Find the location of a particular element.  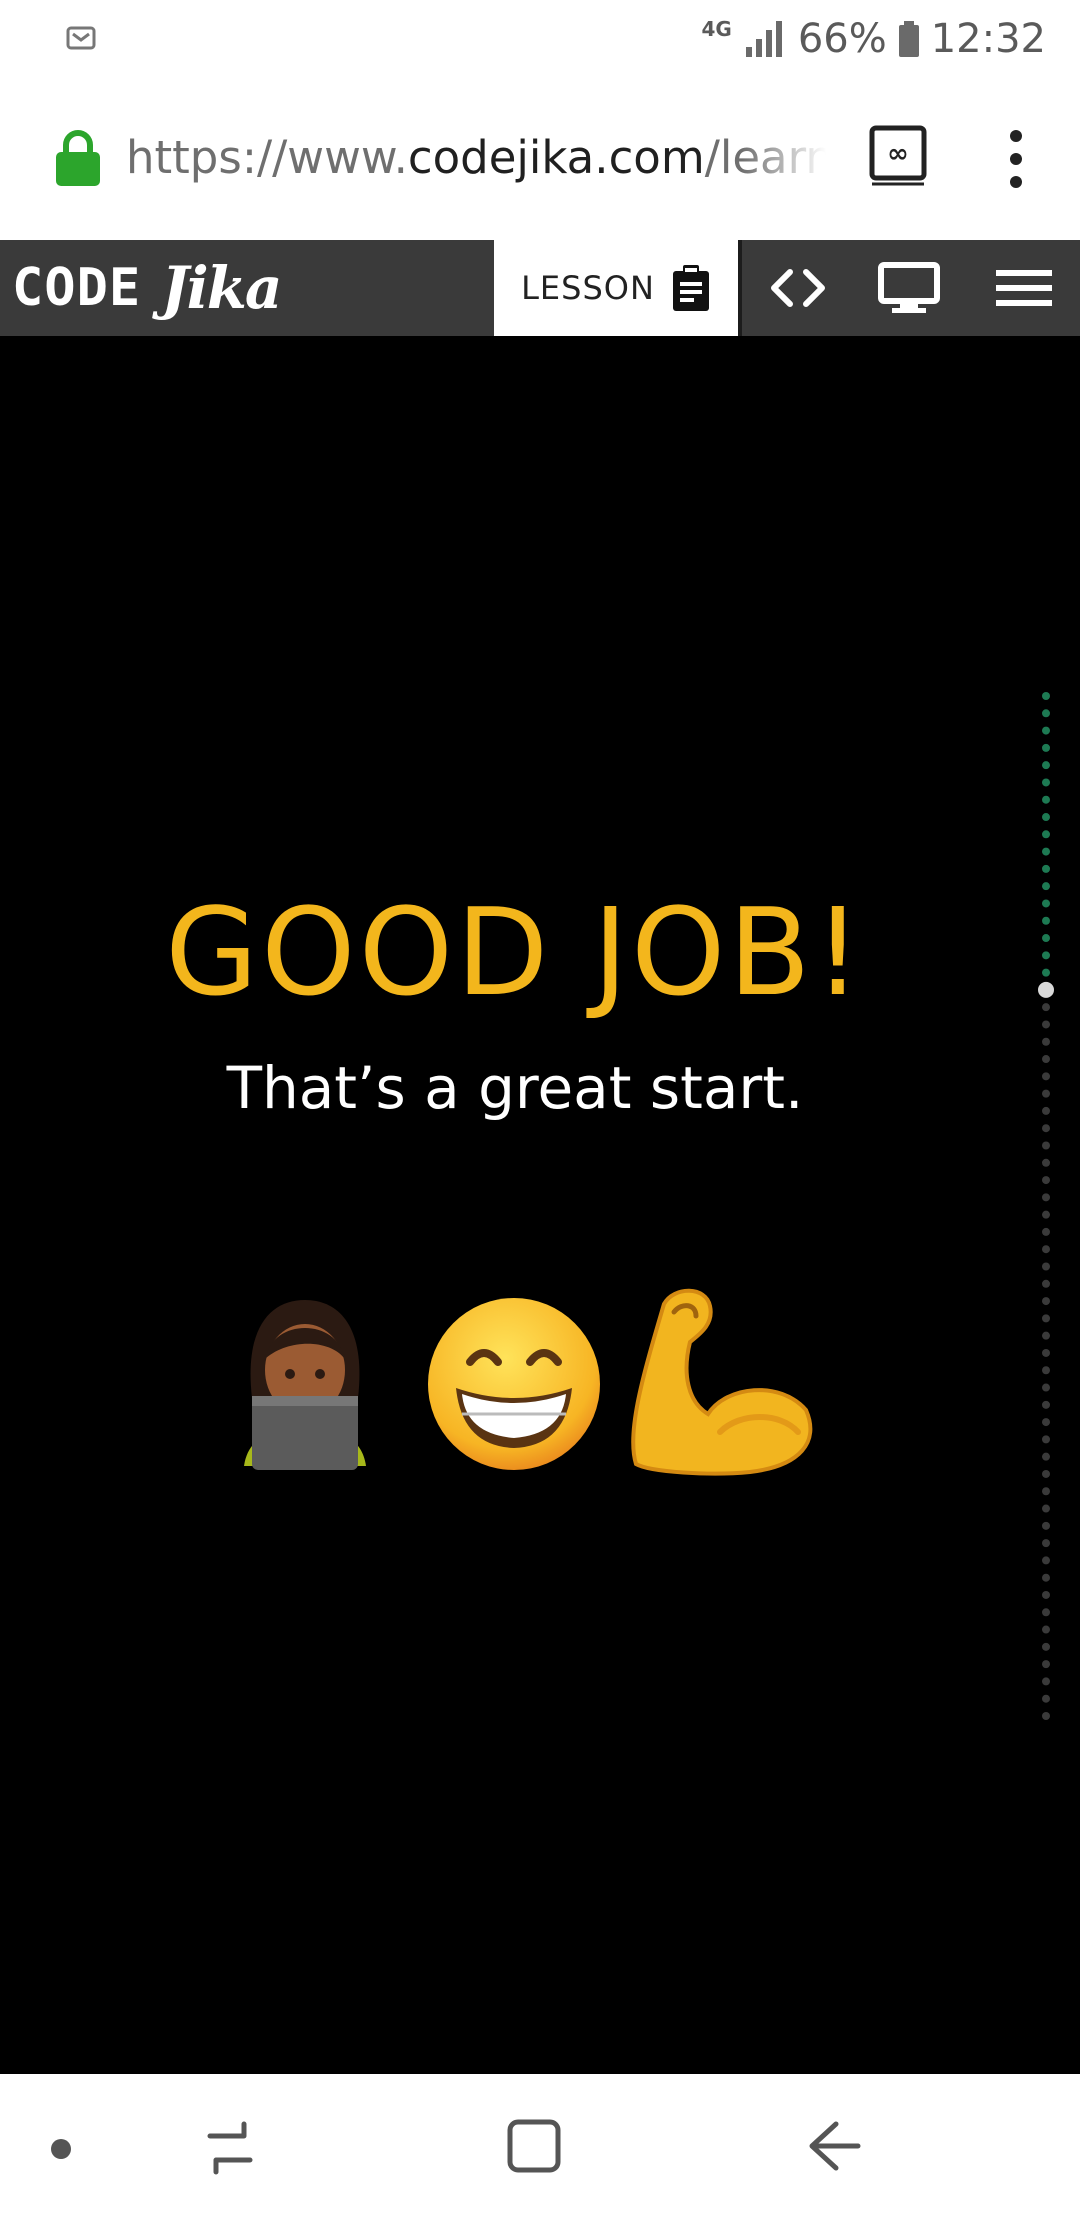

slide-title: GOOD JOB! is located at coordinates (515, 953).